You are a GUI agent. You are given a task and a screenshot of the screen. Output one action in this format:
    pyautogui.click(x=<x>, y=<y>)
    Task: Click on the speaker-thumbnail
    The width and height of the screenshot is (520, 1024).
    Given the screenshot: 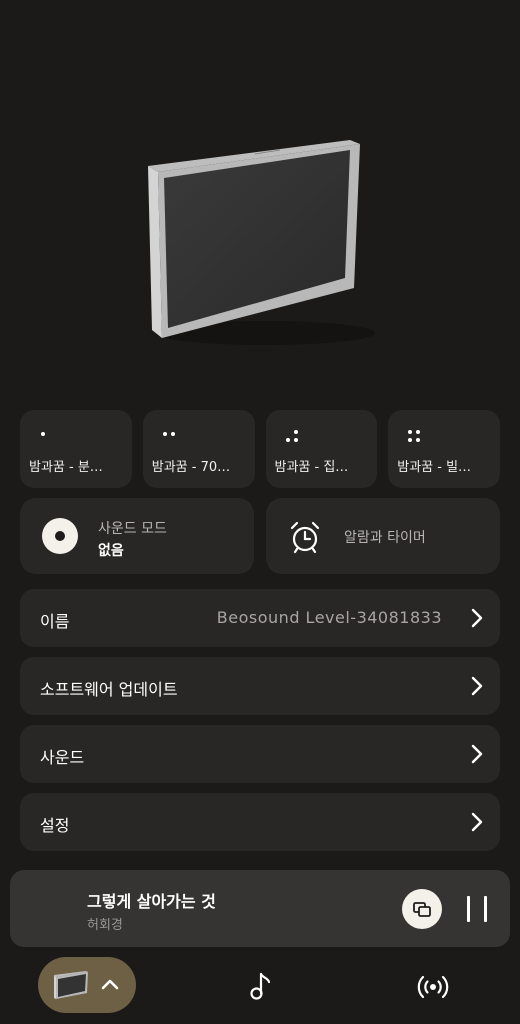 What is the action you would take?
    pyautogui.click(x=71, y=985)
    